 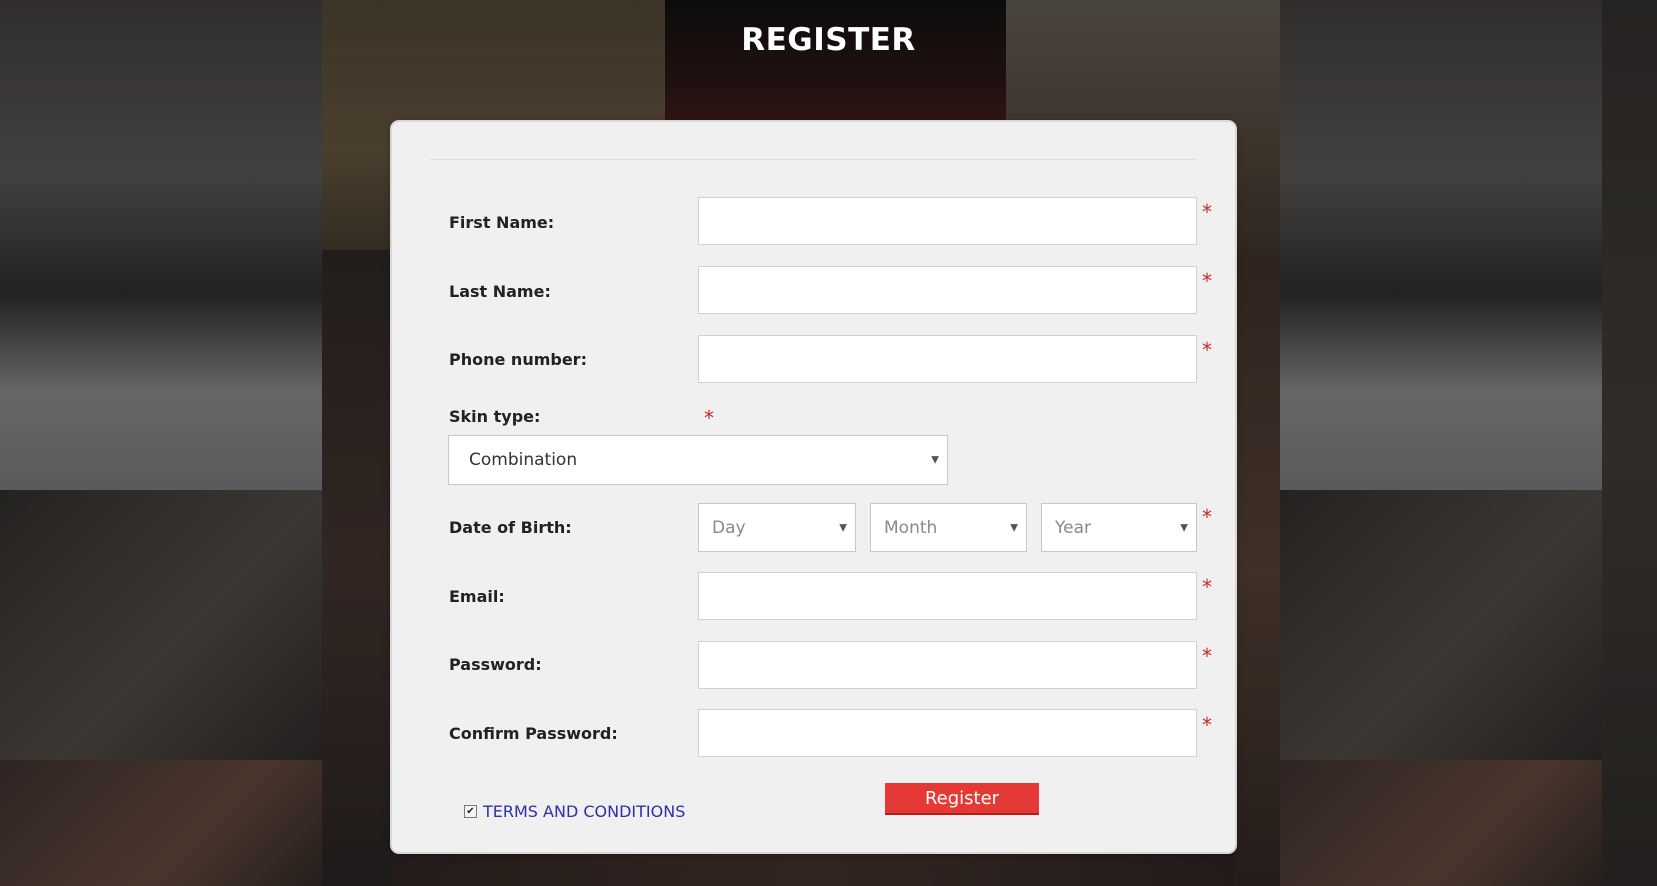 What do you see at coordinates (1207, 517) in the screenshot?
I see `dob-required-mark: *` at bounding box center [1207, 517].